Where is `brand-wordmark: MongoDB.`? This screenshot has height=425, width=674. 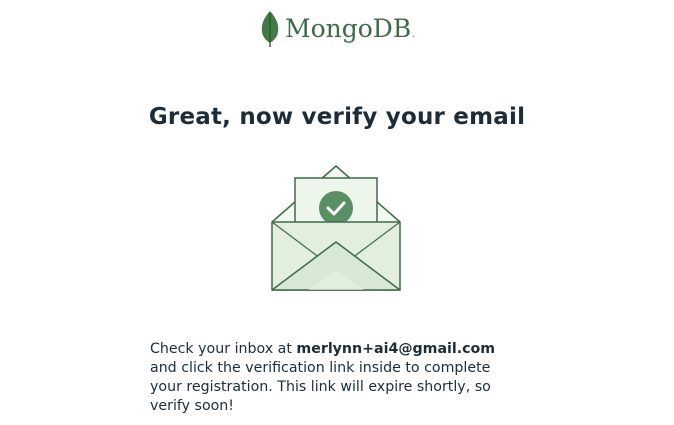 brand-wordmark: MongoDB. is located at coordinates (350, 28).